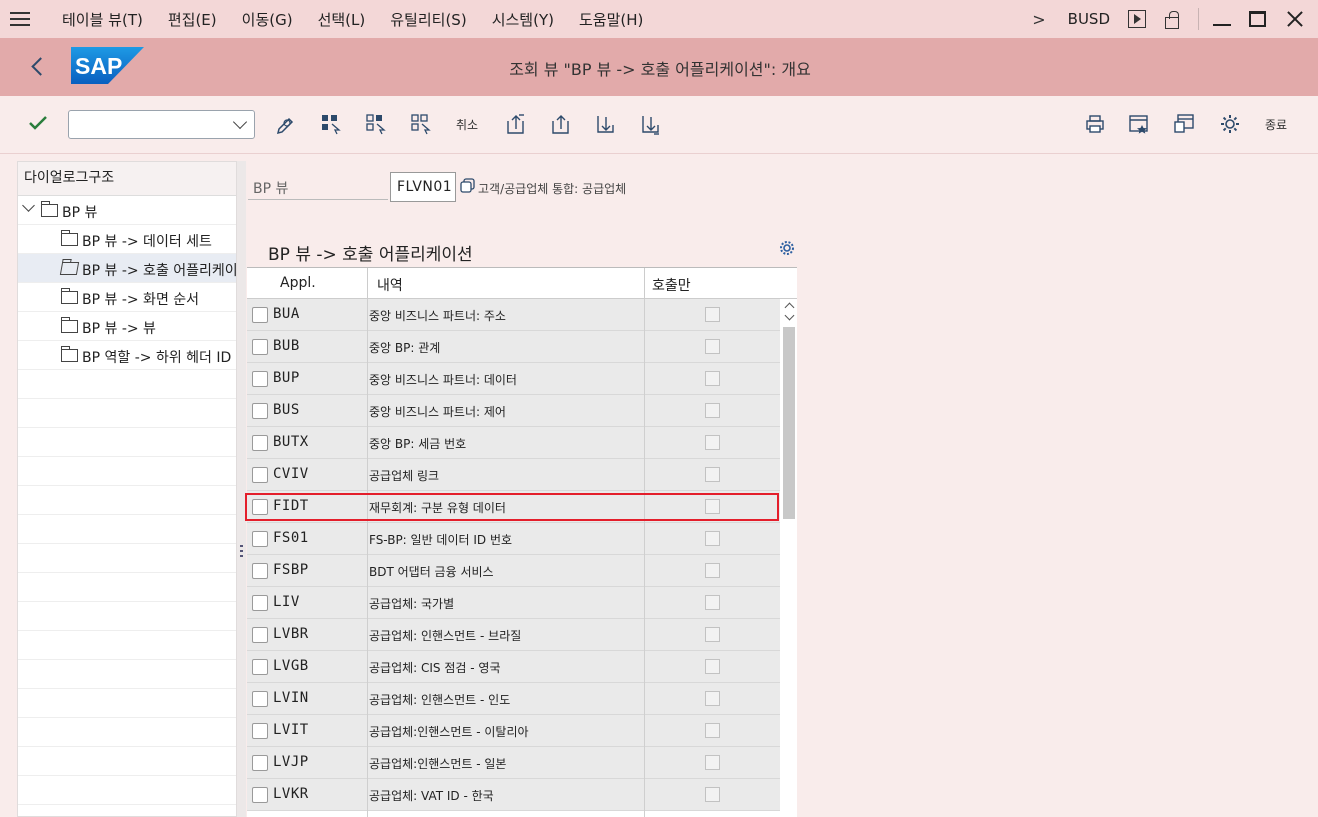 This screenshot has height=817, width=1318. I want to click on tree-item-screen-sequence: BP 뷰 -> 화면 순서, so click(127, 297).